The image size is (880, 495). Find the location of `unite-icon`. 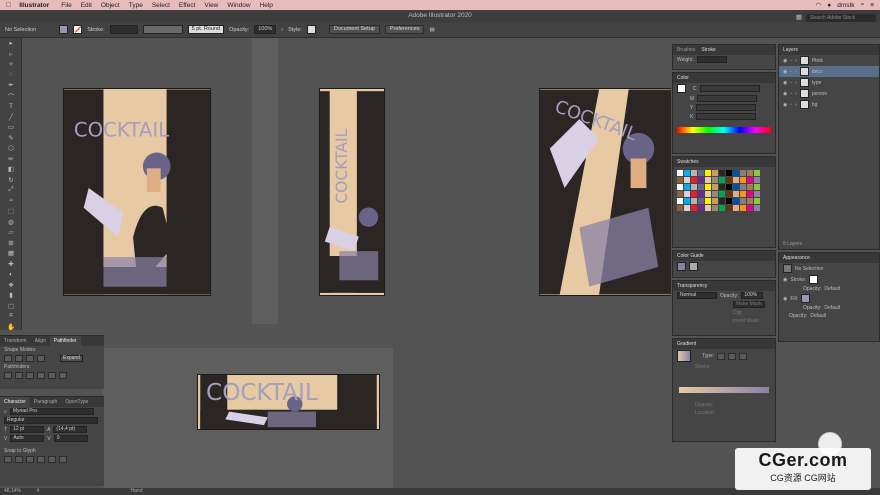

unite-icon is located at coordinates (8, 358).